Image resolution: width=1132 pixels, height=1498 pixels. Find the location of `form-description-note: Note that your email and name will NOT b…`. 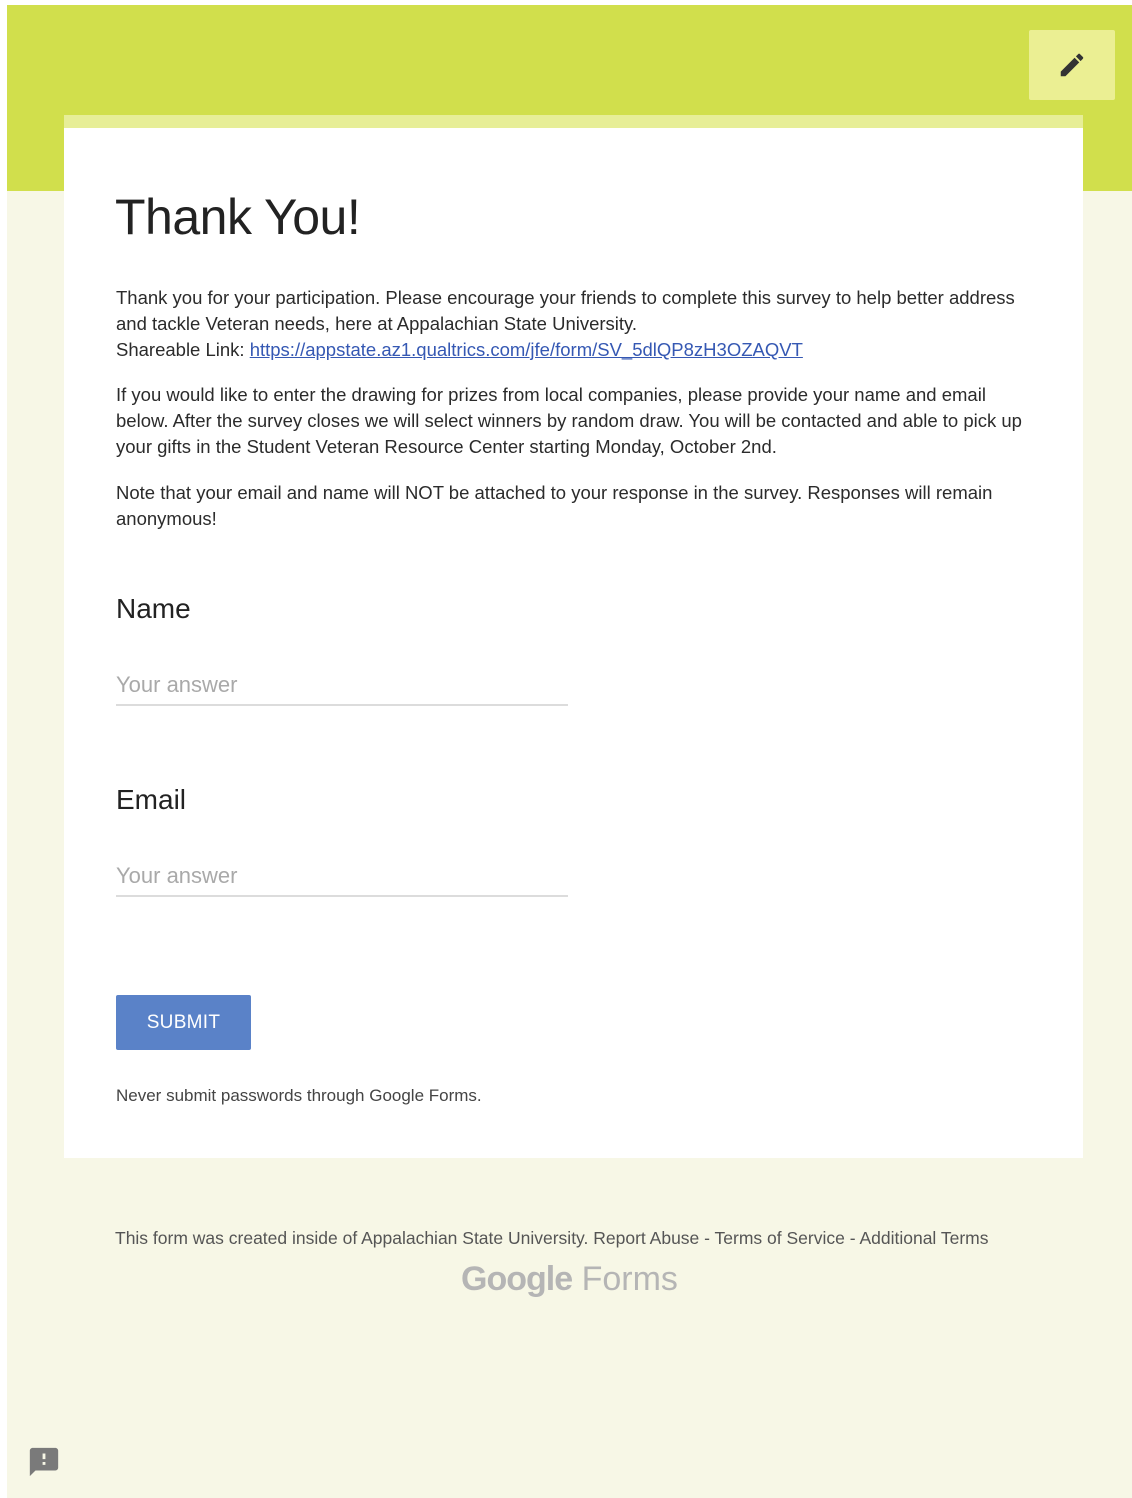

form-description-note: Note that your email and name will NOT b… is located at coordinates (576, 506).